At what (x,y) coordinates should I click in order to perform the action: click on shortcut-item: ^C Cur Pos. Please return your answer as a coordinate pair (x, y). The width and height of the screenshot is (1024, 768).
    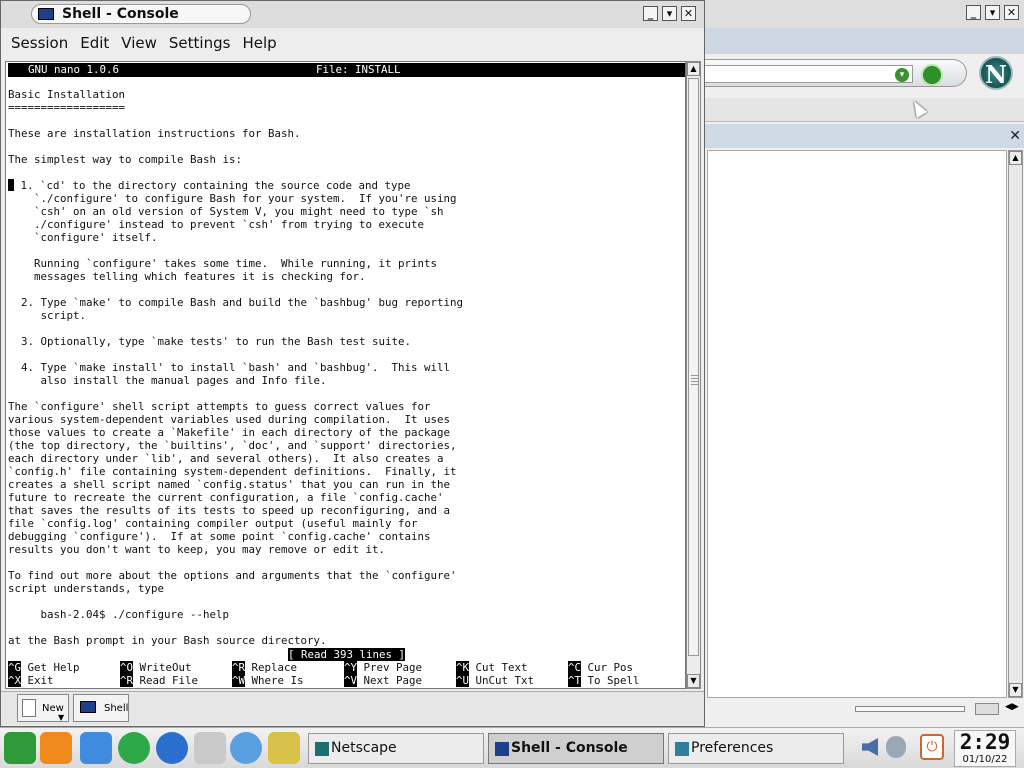
    Looking at the image, I should click on (600, 667).